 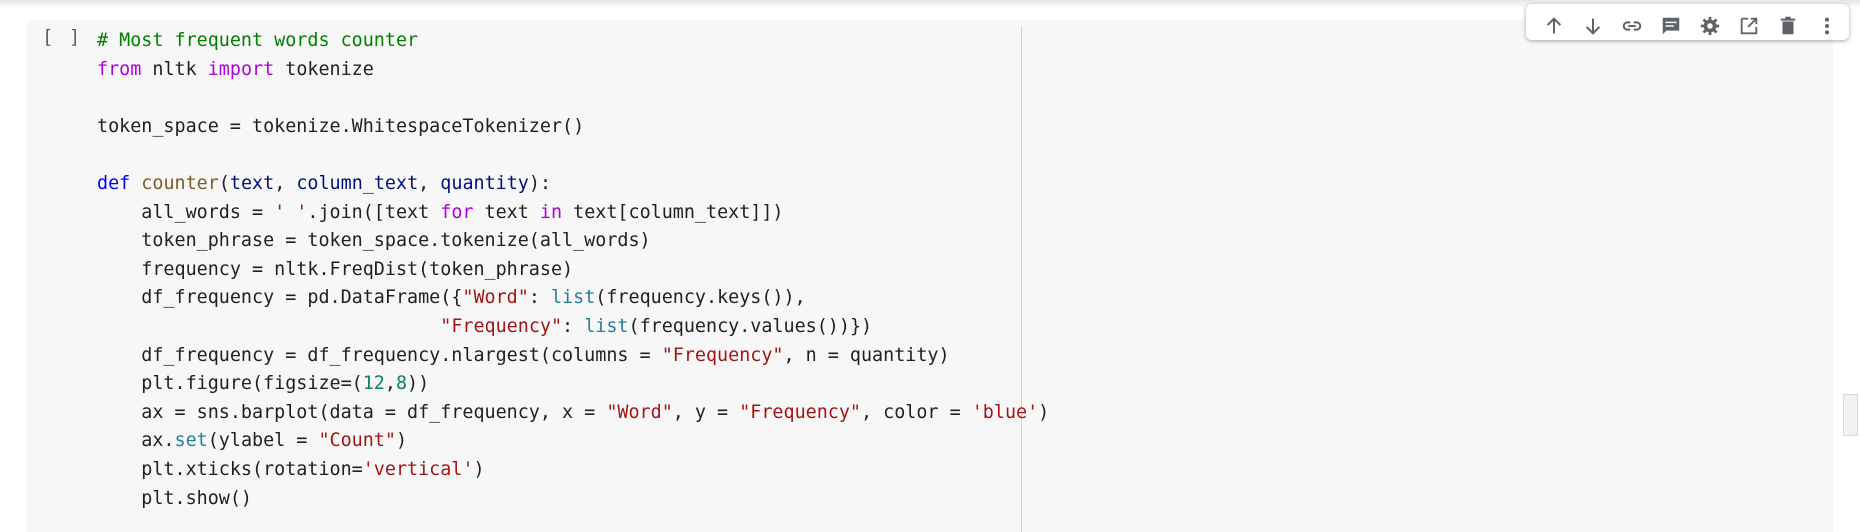 I want to click on open-in-tab-button, so click(x=1748, y=22).